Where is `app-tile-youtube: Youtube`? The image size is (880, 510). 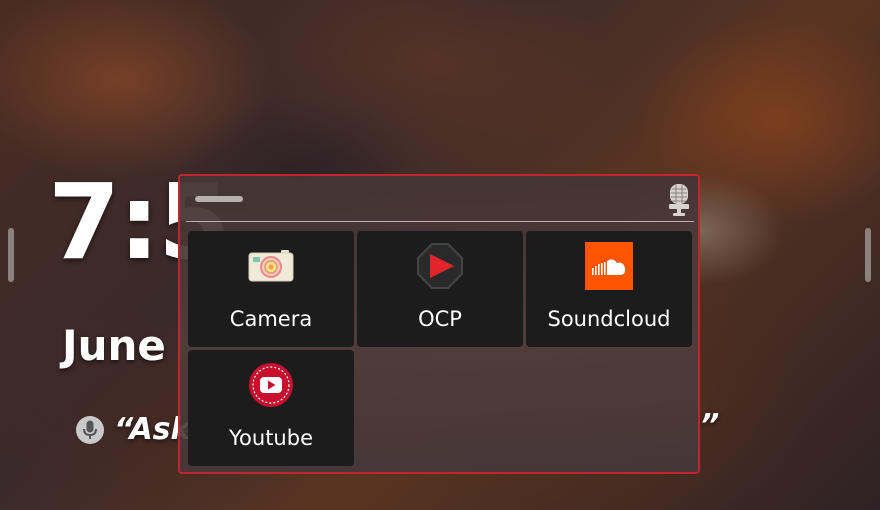 app-tile-youtube: Youtube is located at coordinates (271, 408).